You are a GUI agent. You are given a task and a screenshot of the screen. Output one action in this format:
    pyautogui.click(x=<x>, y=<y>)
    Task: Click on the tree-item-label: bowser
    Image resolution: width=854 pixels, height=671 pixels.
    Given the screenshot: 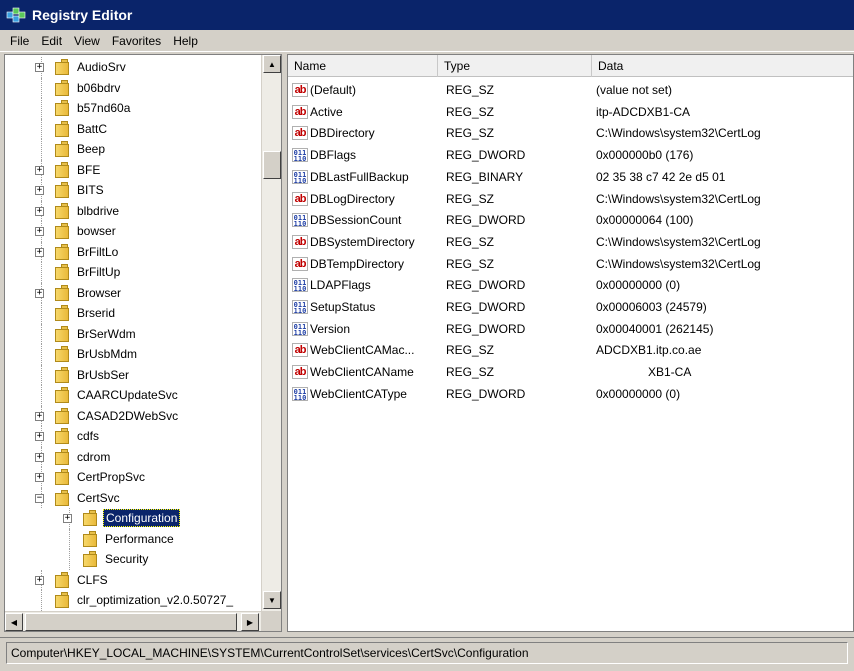 What is the action you would take?
    pyautogui.click(x=96, y=231)
    